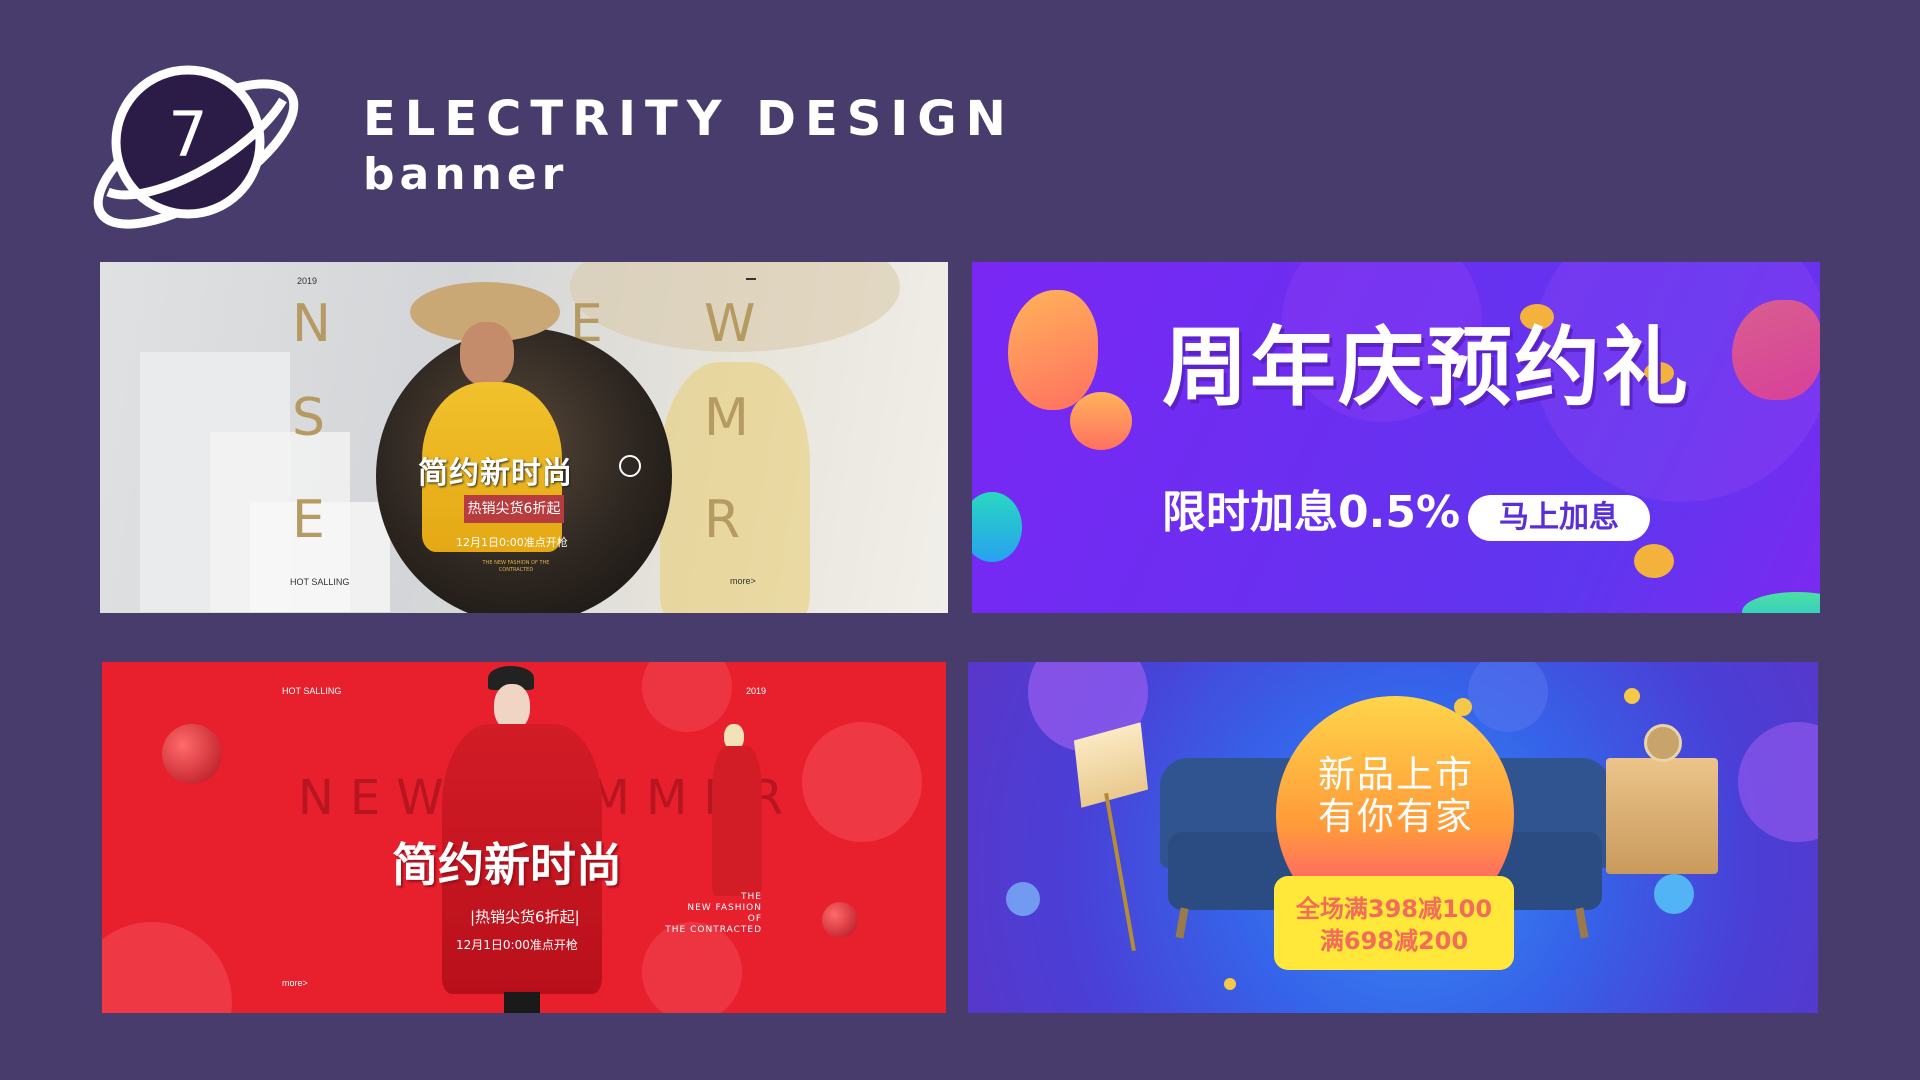 This screenshot has width=1920, height=1080. Describe the element at coordinates (751, 897) in the screenshot. I see `caption-line: THE` at that location.